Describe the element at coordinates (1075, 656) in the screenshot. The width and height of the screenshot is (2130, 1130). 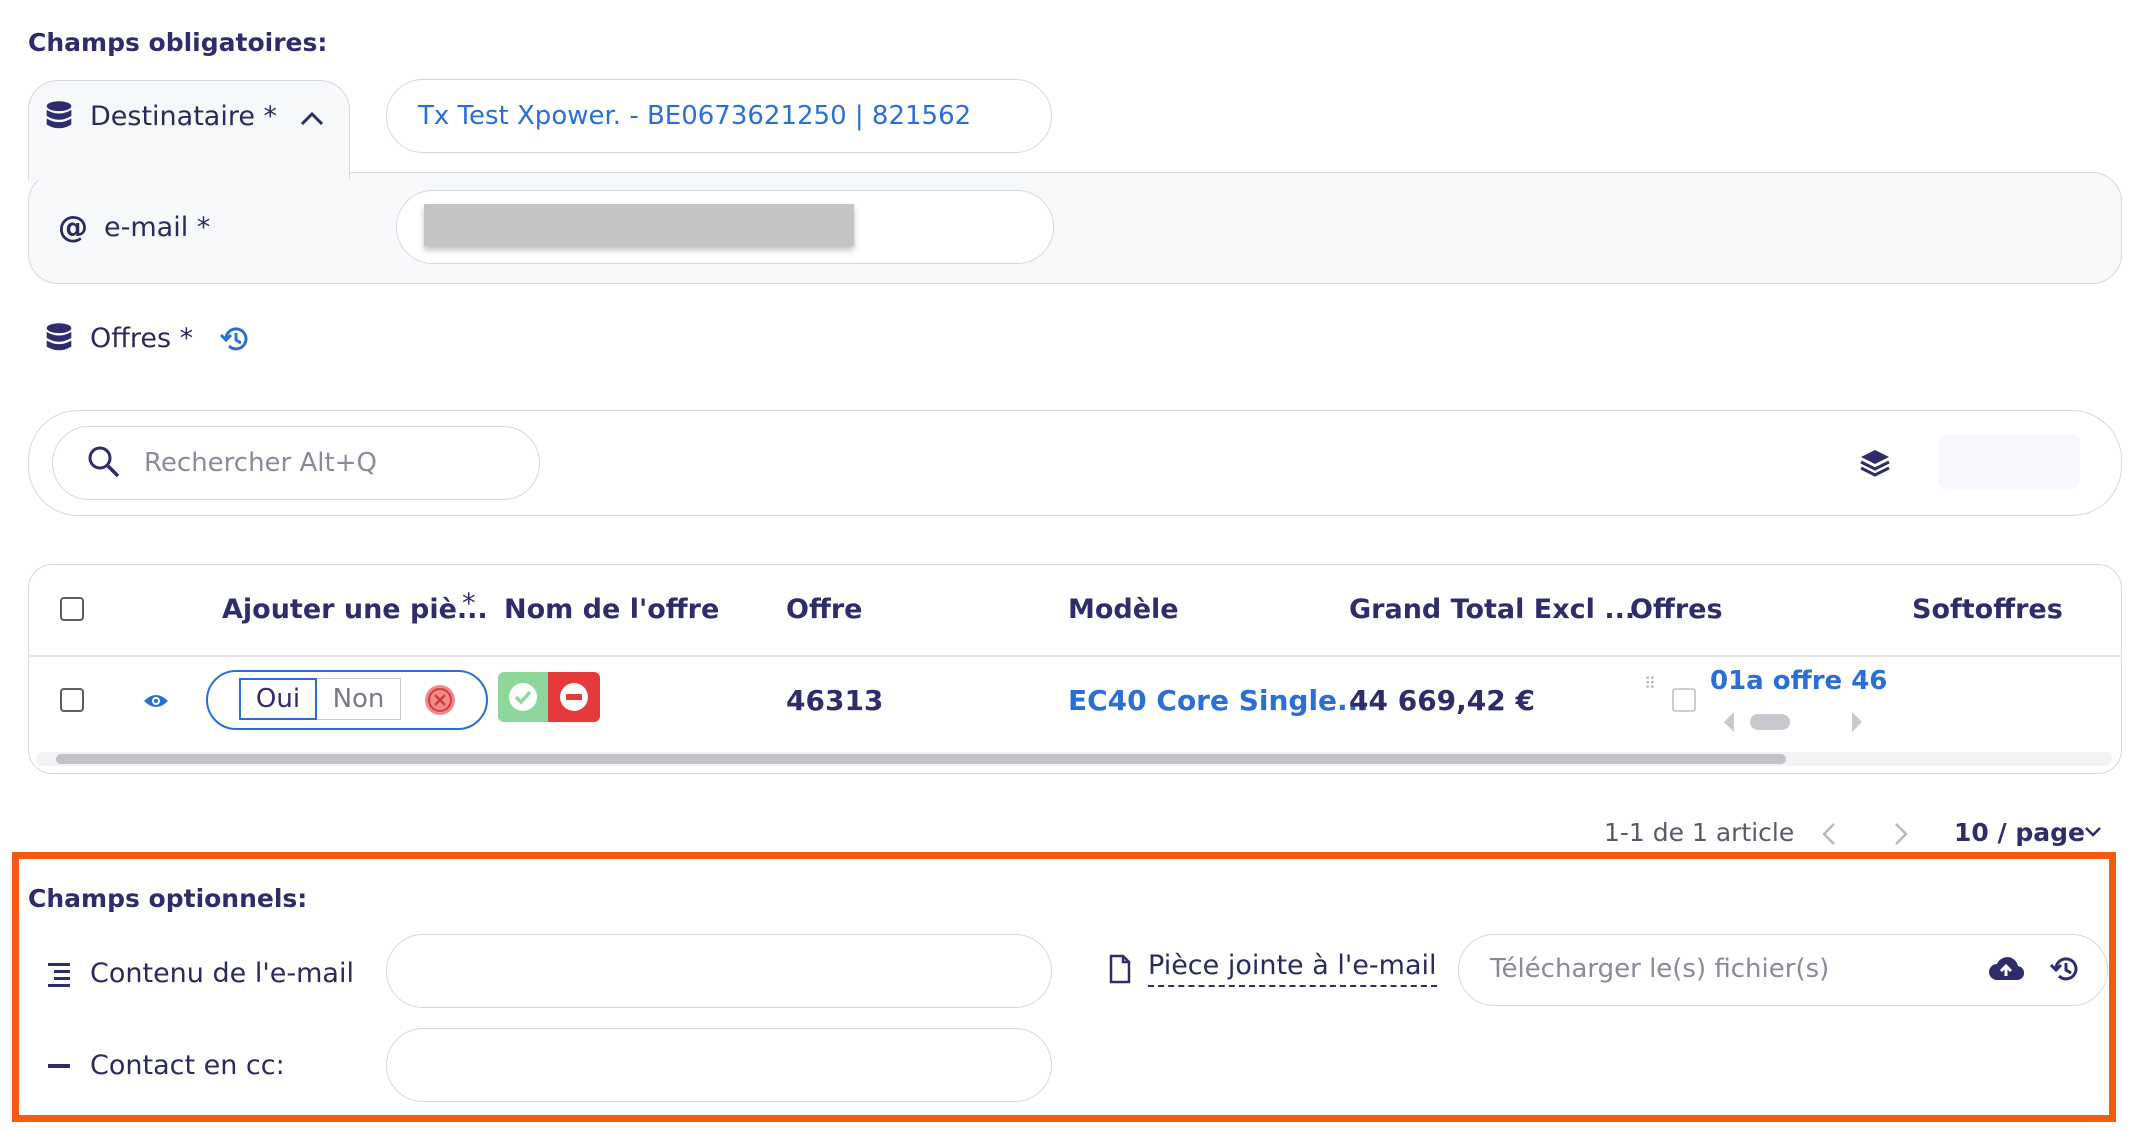
I see `table-divider` at that location.